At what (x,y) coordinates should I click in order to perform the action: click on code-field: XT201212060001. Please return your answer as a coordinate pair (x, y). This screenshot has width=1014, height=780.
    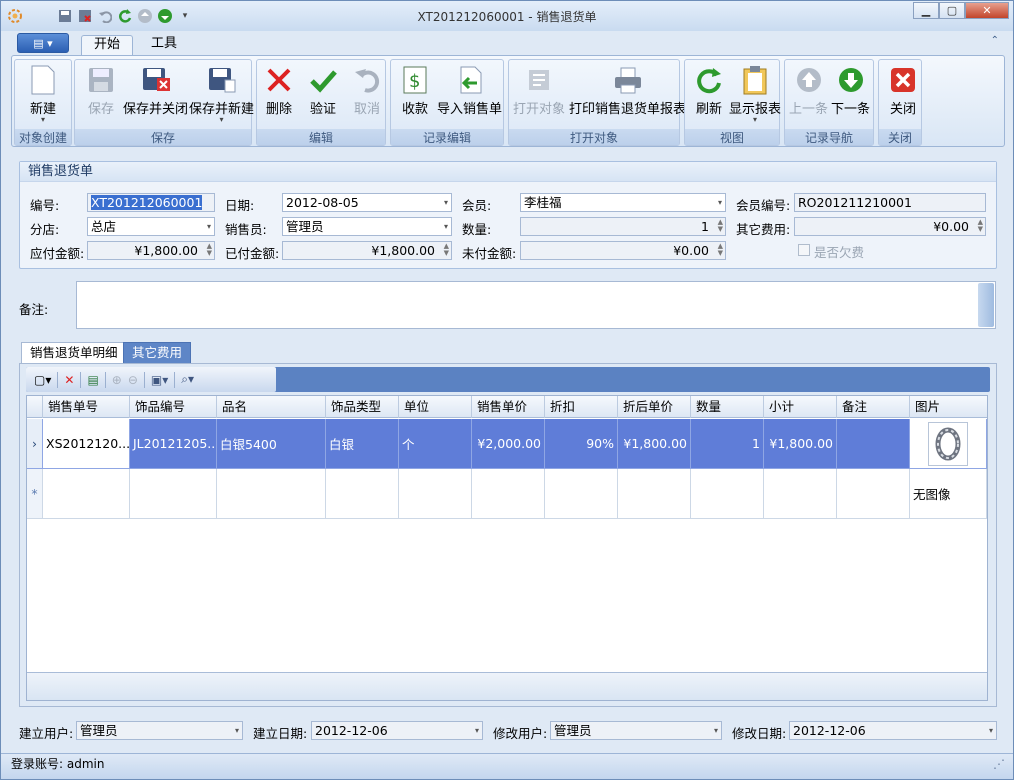
    Looking at the image, I should click on (151, 202).